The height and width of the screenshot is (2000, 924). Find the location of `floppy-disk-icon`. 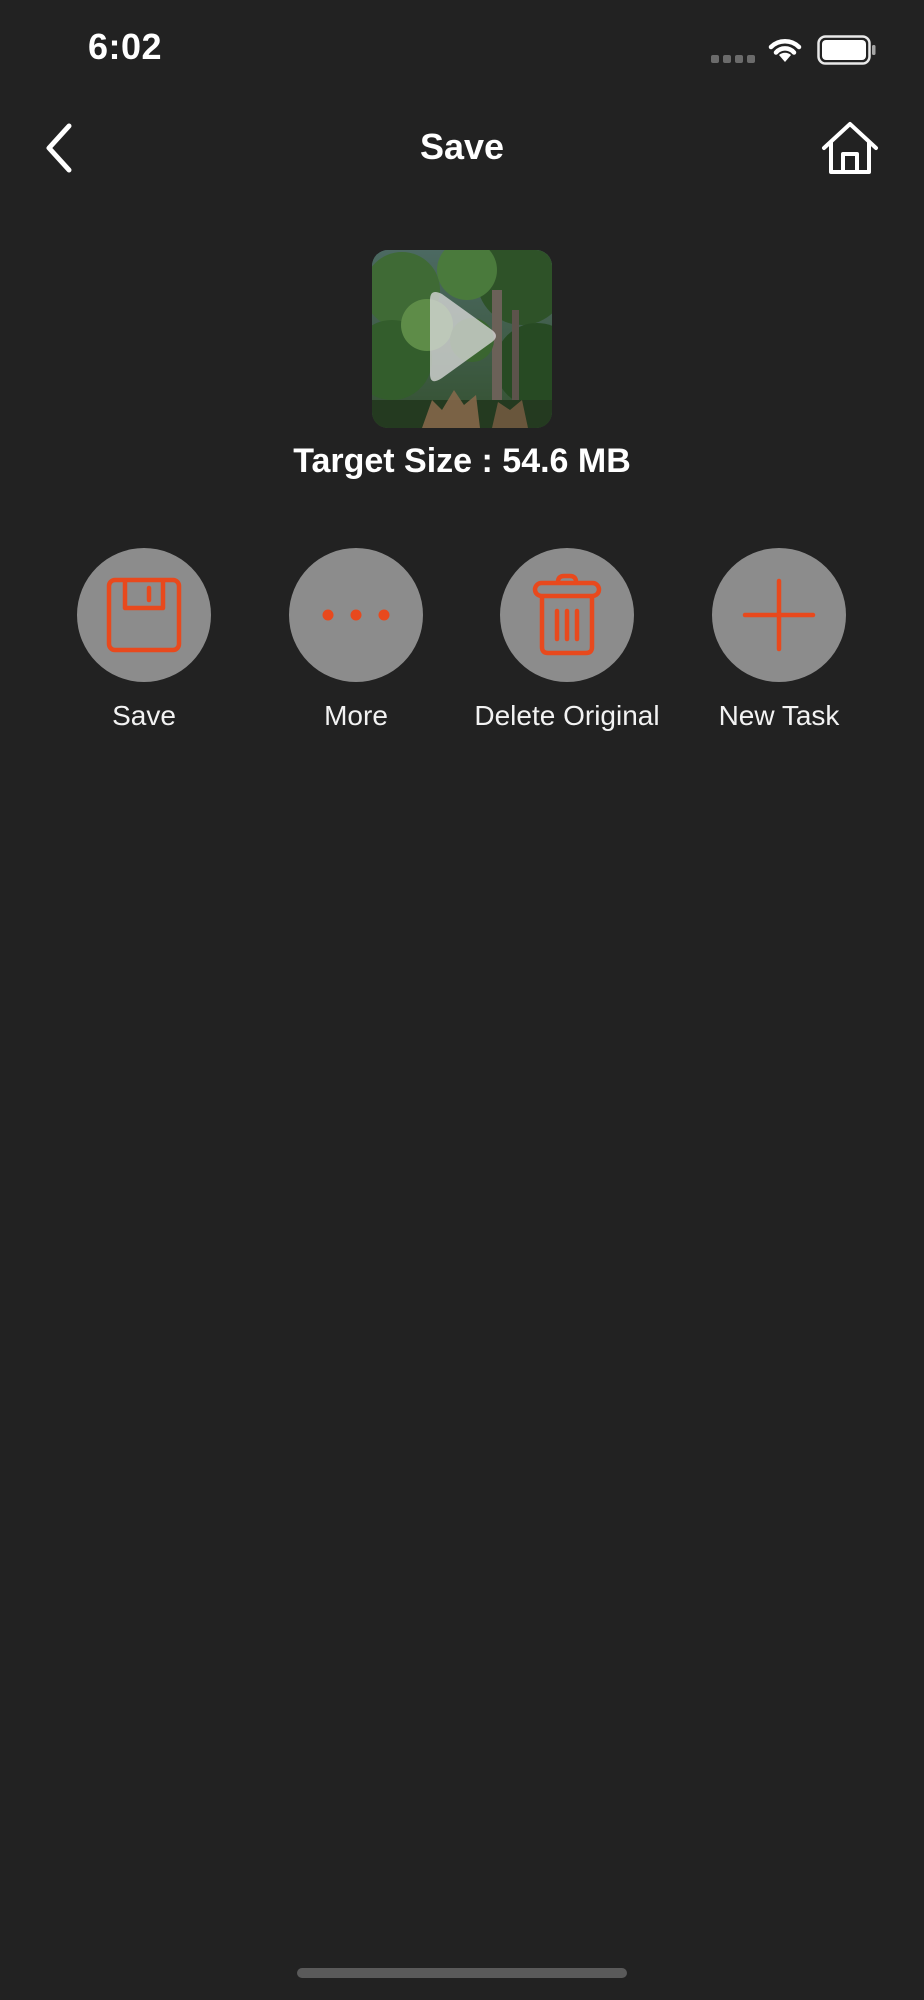

floppy-disk-icon is located at coordinates (144, 615).